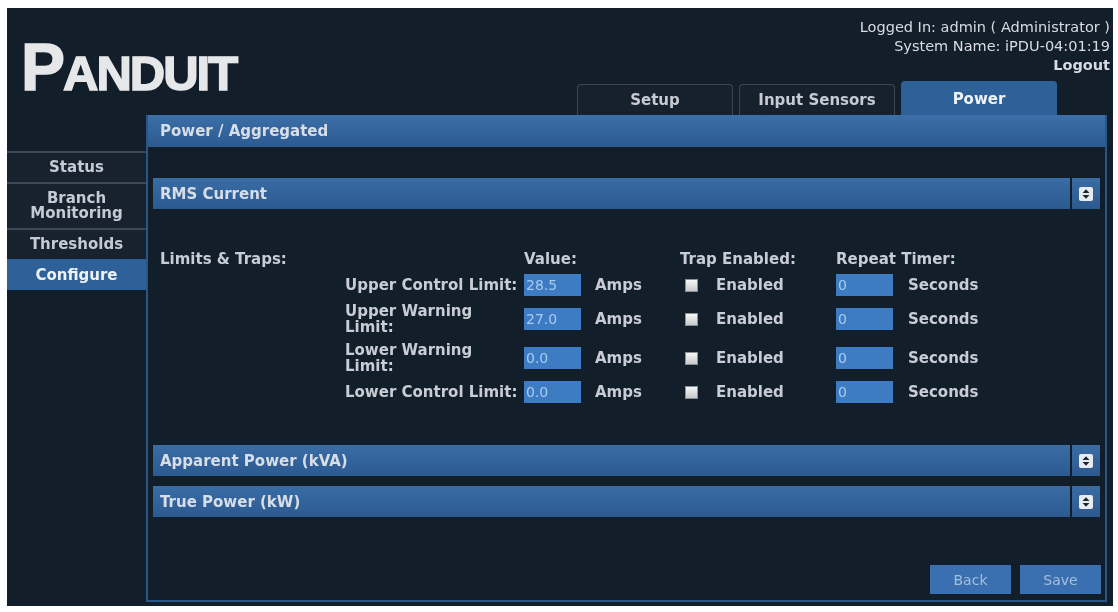  What do you see at coordinates (431, 392) in the screenshot?
I see `field-label: Lower Control Limit:` at bounding box center [431, 392].